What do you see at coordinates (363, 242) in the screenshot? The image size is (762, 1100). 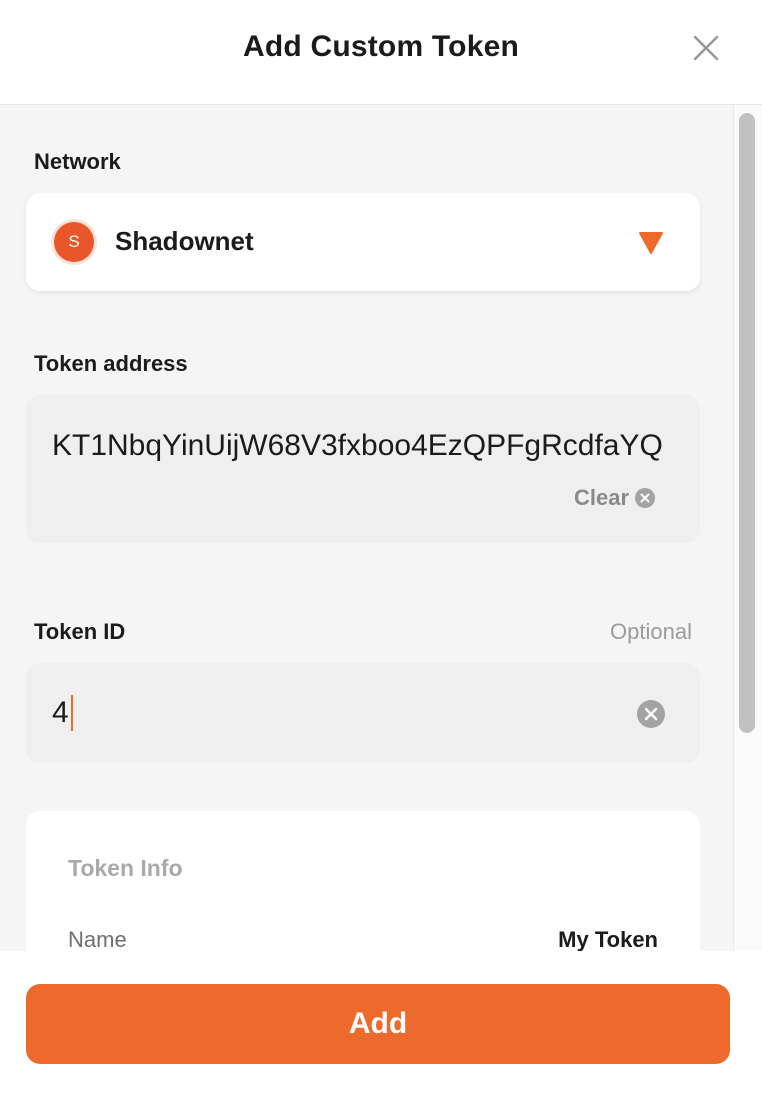 I see `network-select: S Shadownet` at bounding box center [363, 242].